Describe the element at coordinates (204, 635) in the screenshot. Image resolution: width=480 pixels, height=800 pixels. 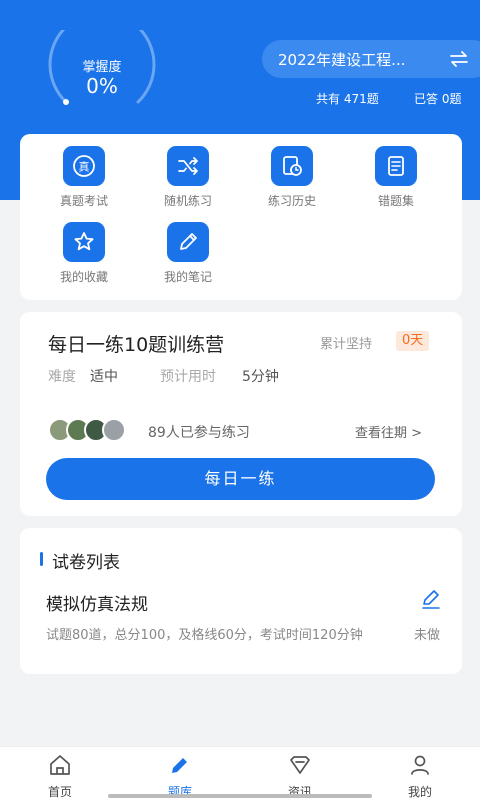
I see `paper-description: 试题80道，总分100，及格线60分，考试时间120分钟` at that location.